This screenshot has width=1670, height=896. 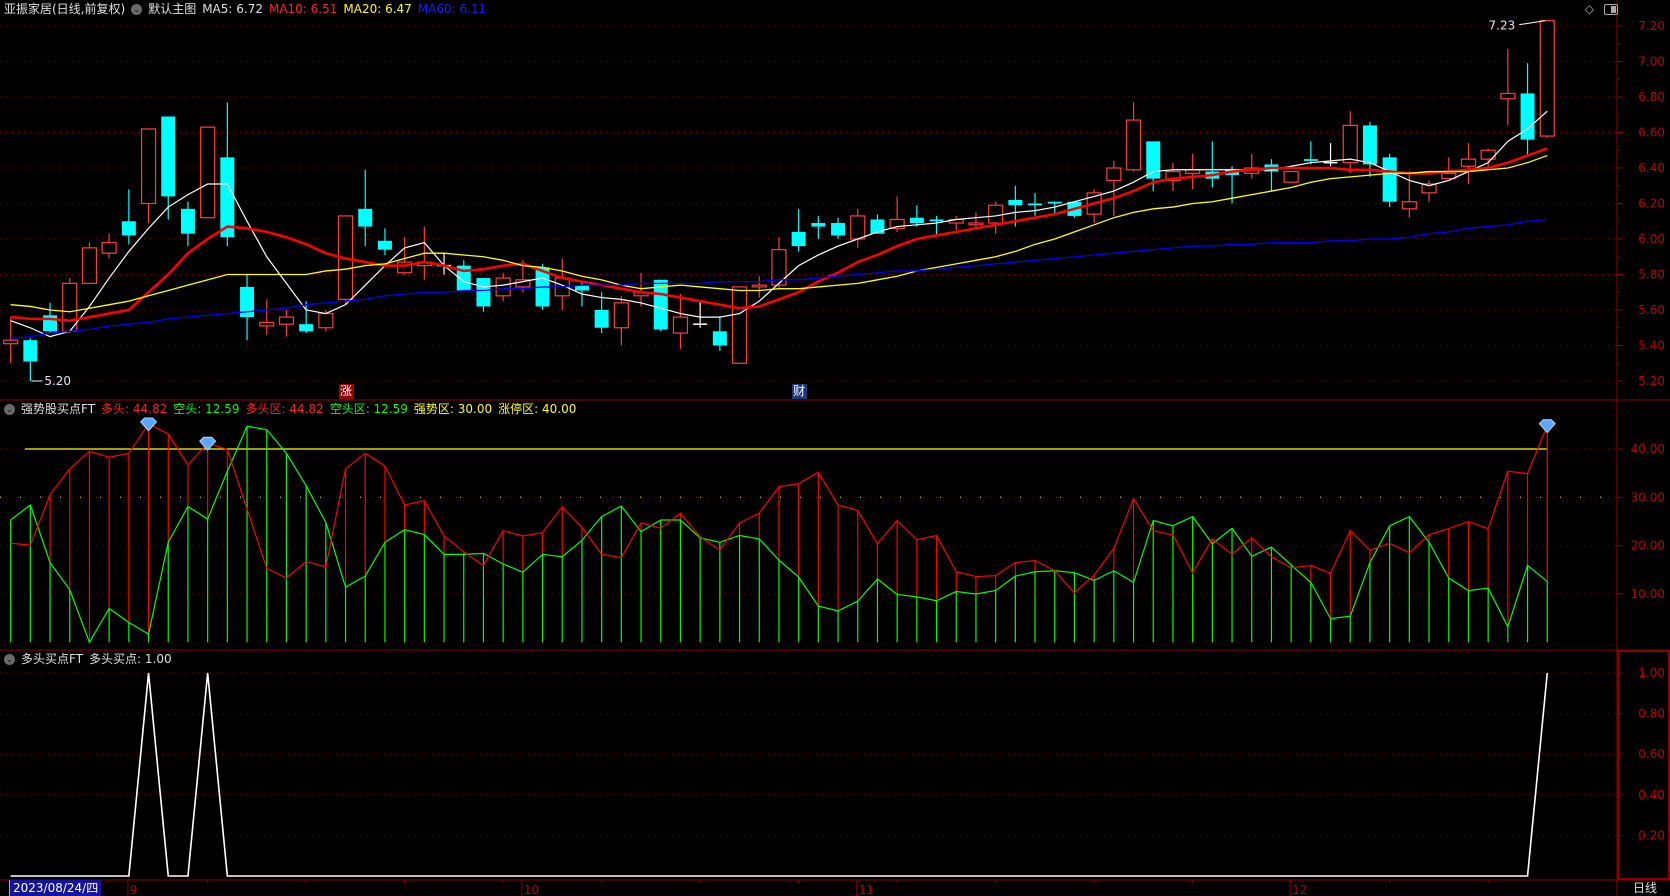 What do you see at coordinates (1651, 26) in the screenshot?
I see `price-tick-label: 7.20` at bounding box center [1651, 26].